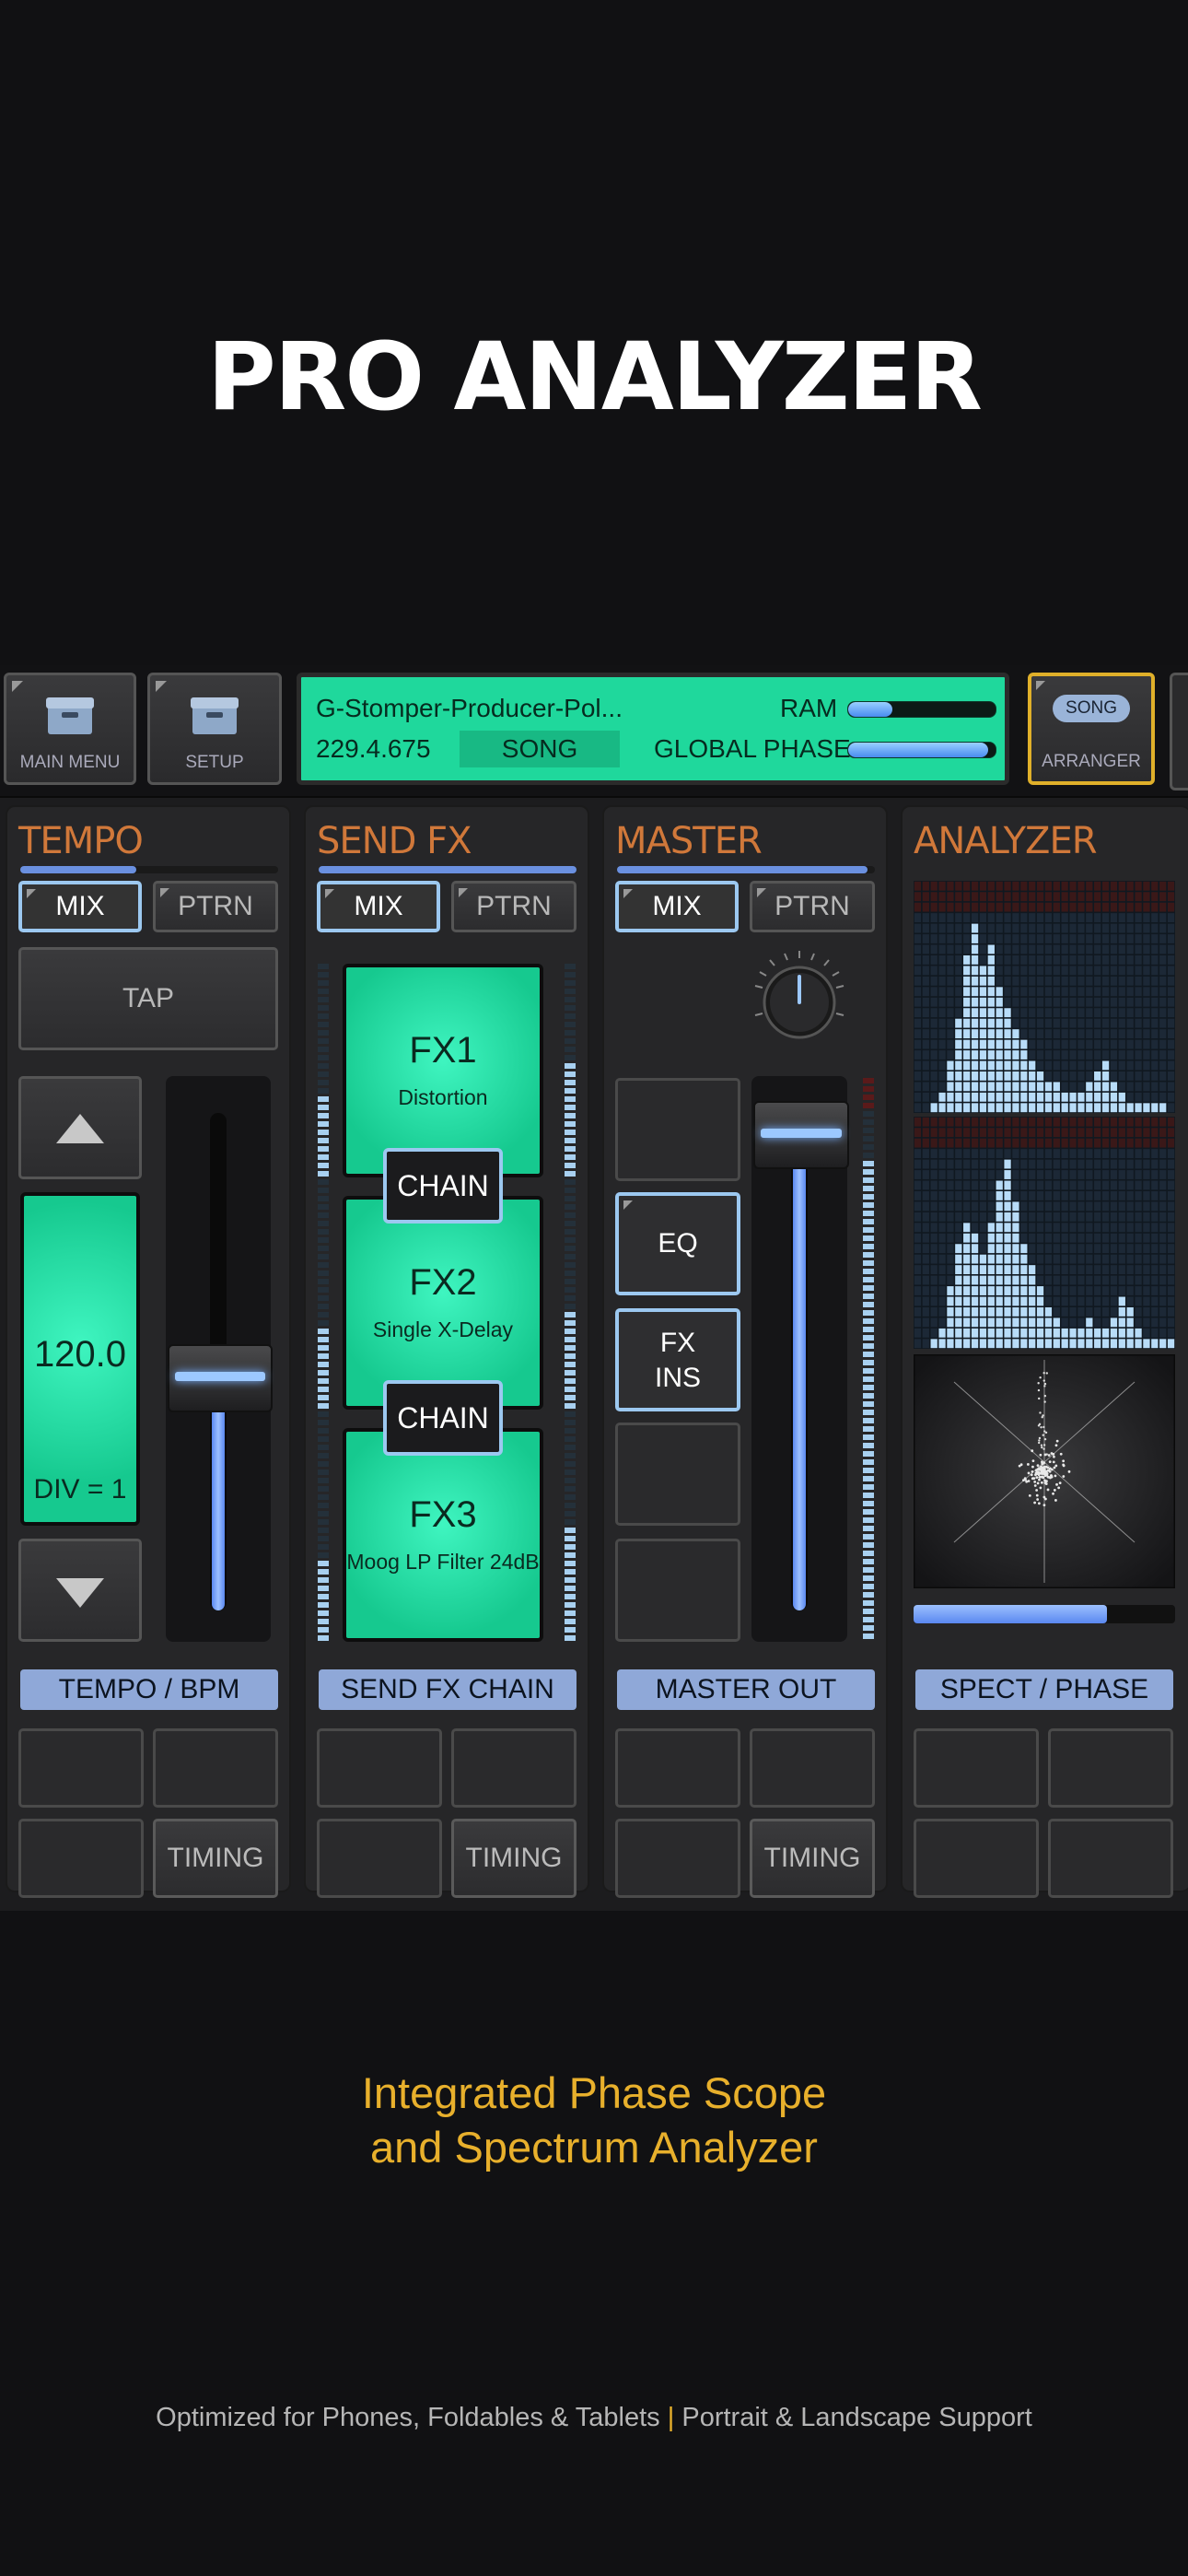 This screenshot has height=2576, width=1188. Describe the element at coordinates (1179, 731) in the screenshot. I see `overflow-button` at that location.